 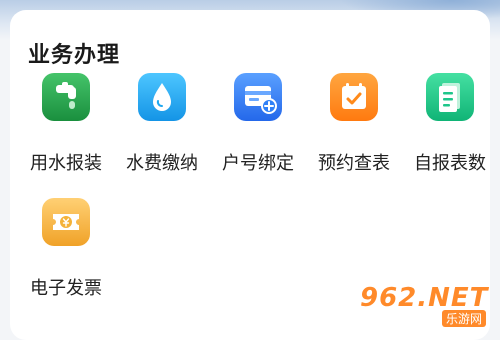 What do you see at coordinates (162, 163) in the screenshot?
I see `service-label: 水费缴纳` at bounding box center [162, 163].